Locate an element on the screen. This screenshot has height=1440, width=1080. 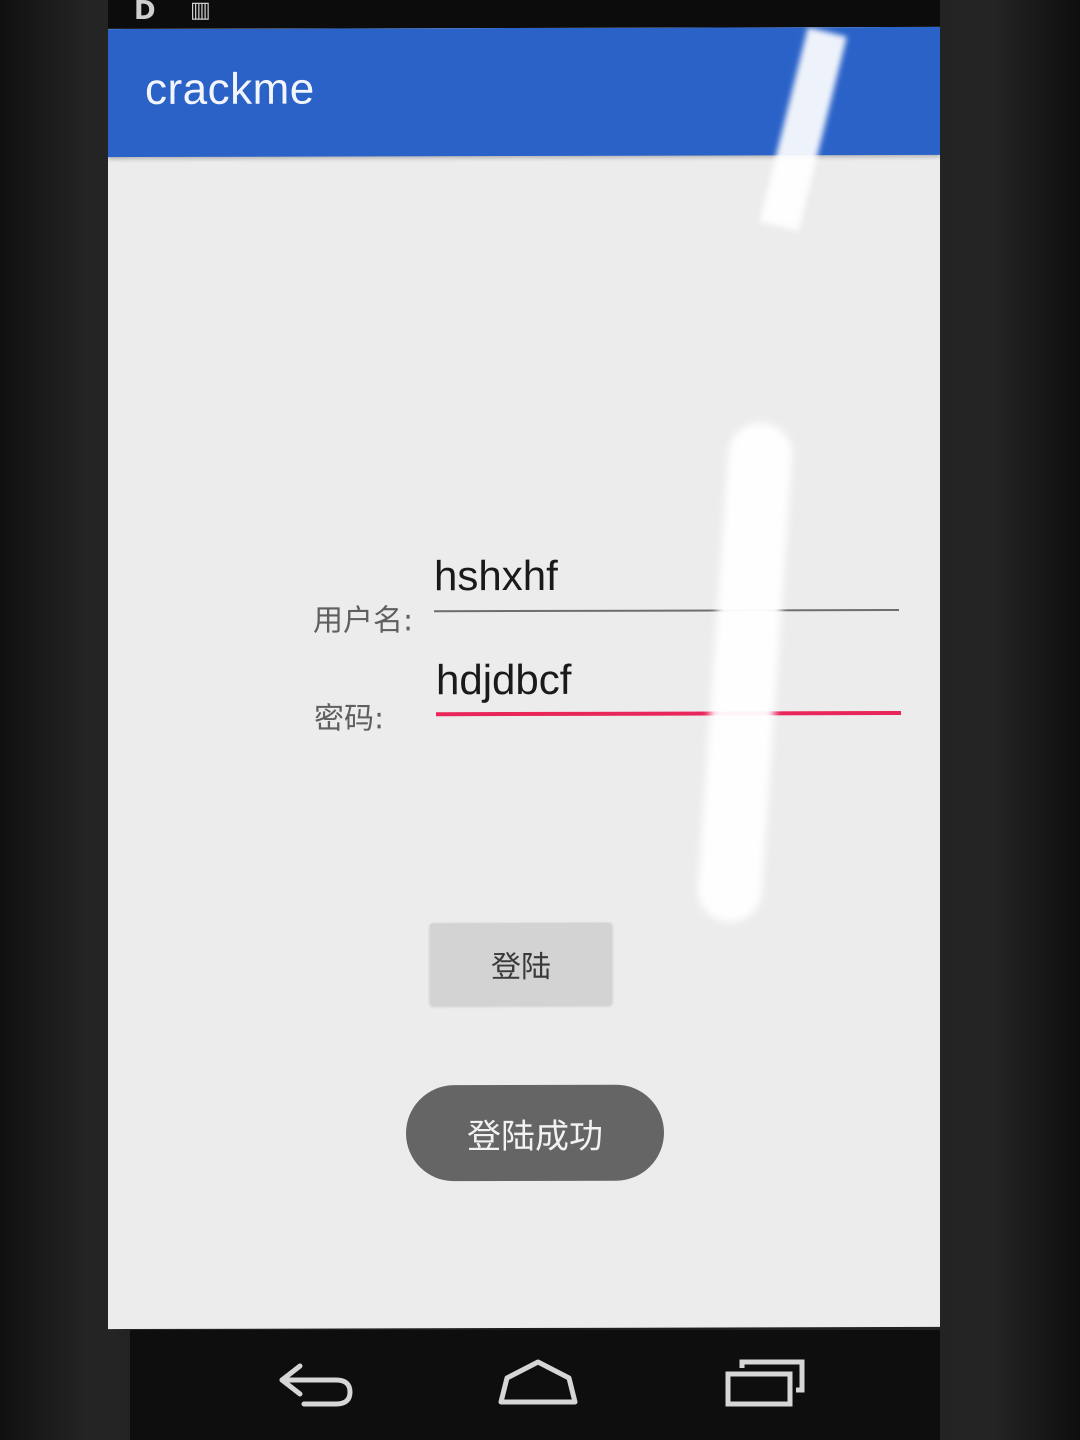
password-label: 密码: is located at coordinates (349, 719).